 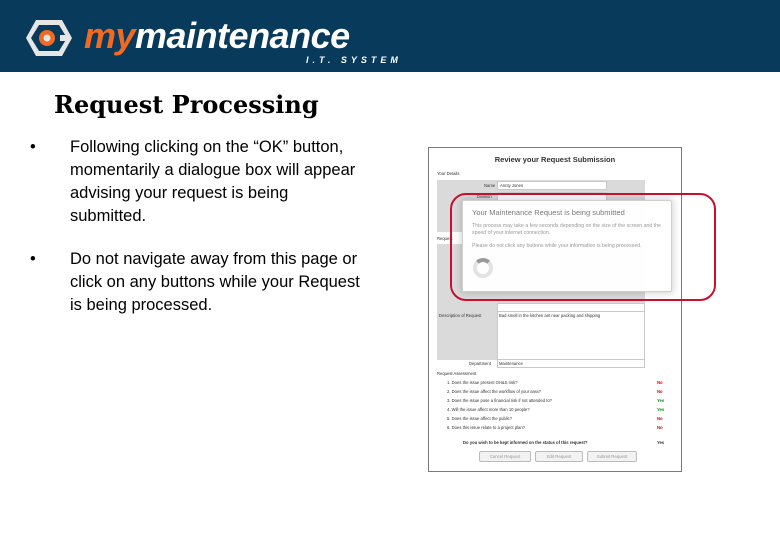 I want to click on header-banner: mymaintenance I.T. SYSTEM, so click(x=390, y=36).